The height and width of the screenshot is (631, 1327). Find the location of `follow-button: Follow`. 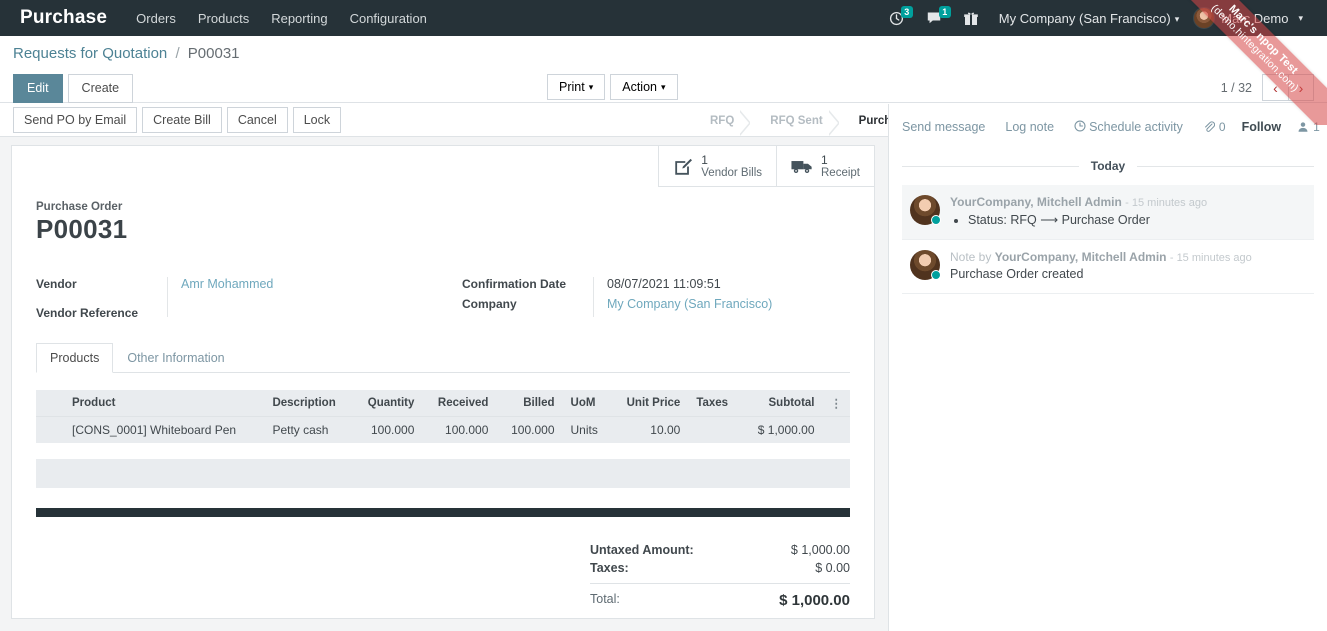

follow-button: Follow is located at coordinates (1262, 127).